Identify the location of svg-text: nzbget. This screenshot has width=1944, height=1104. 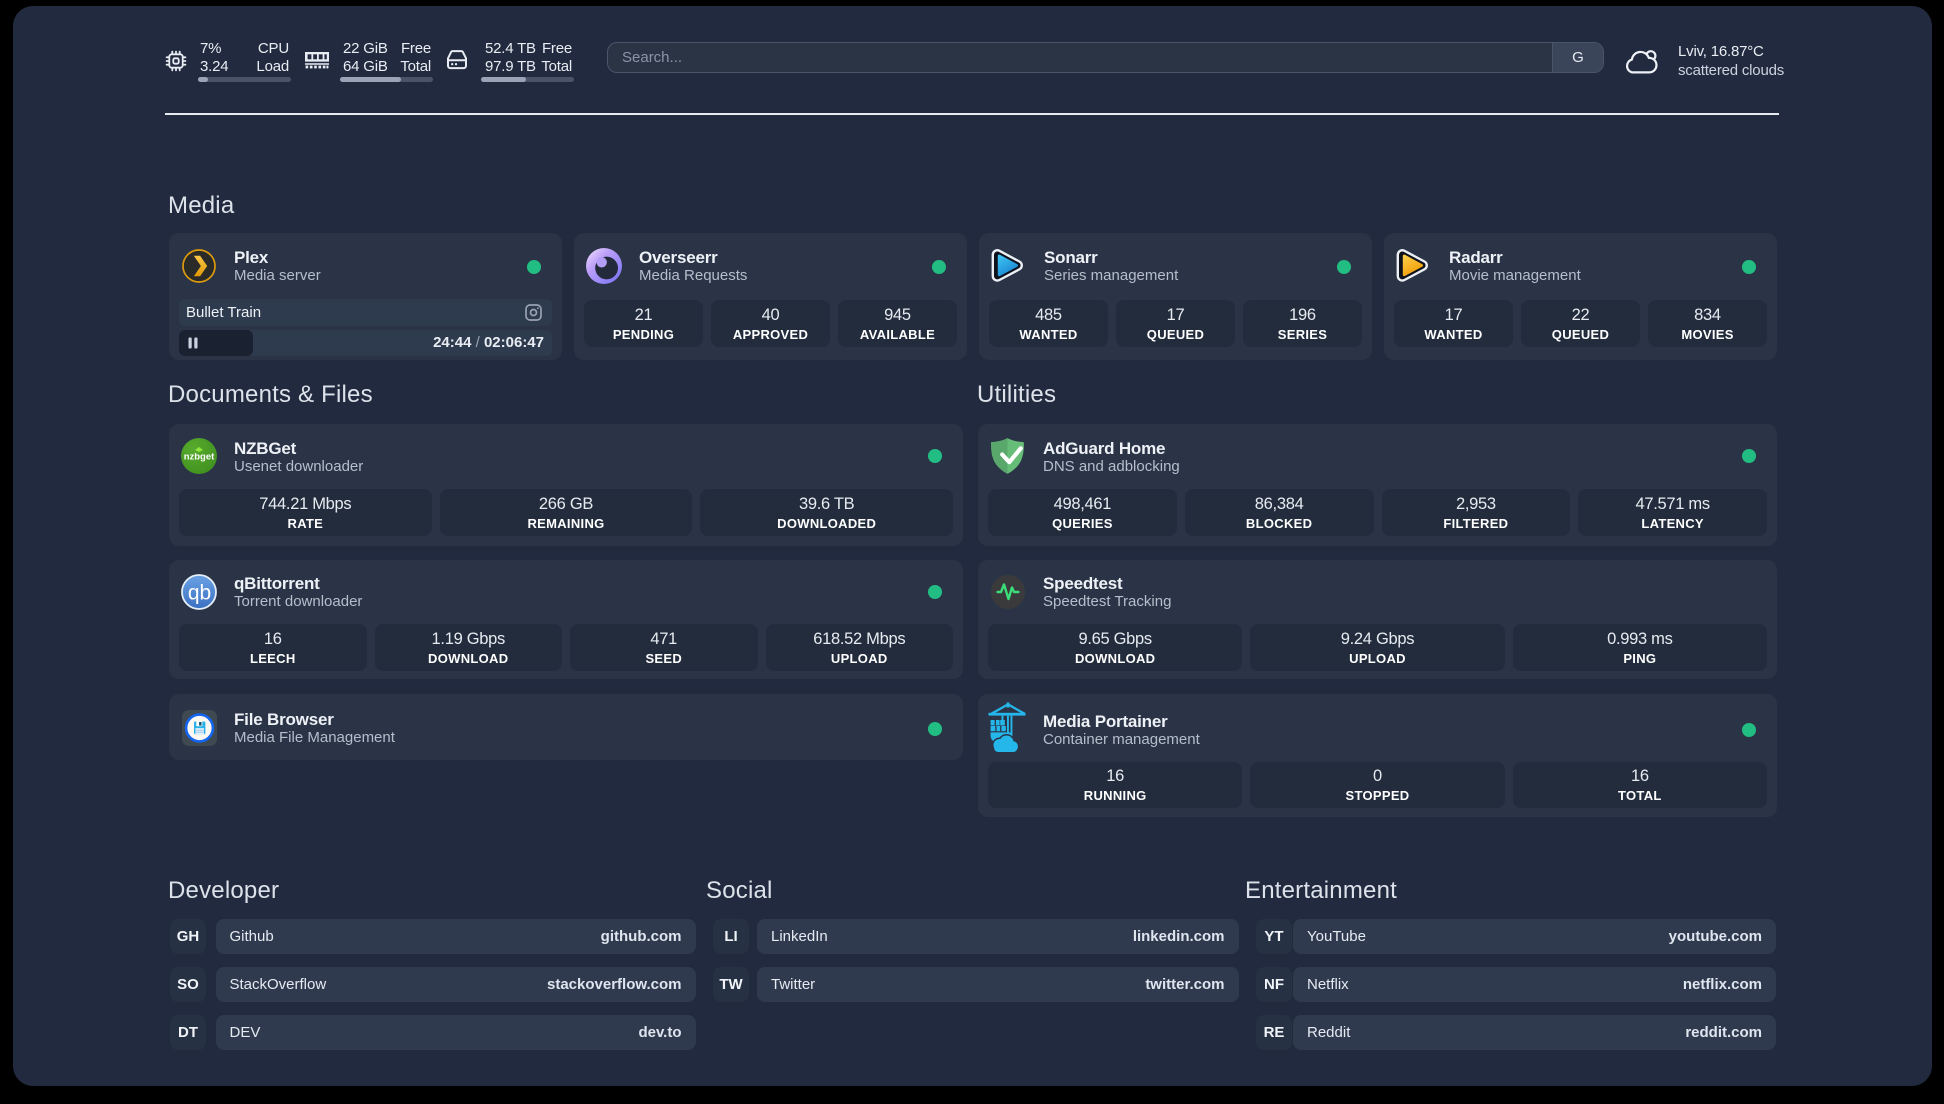
(199, 457).